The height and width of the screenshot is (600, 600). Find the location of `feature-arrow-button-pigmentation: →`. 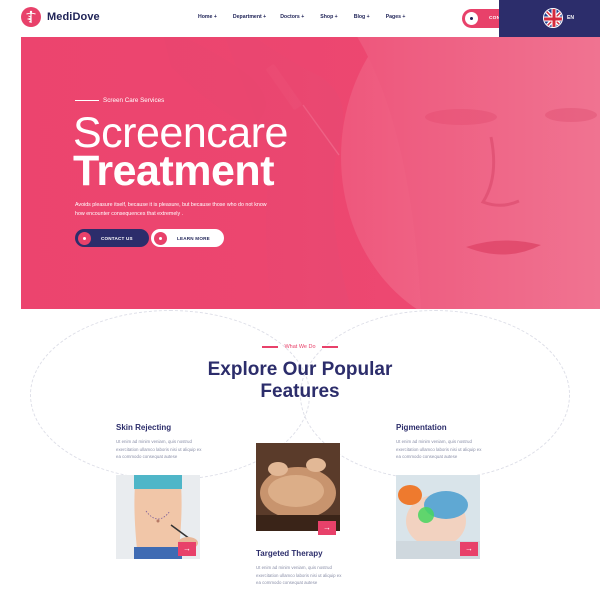

feature-arrow-button-pigmentation: → is located at coordinates (469, 549).